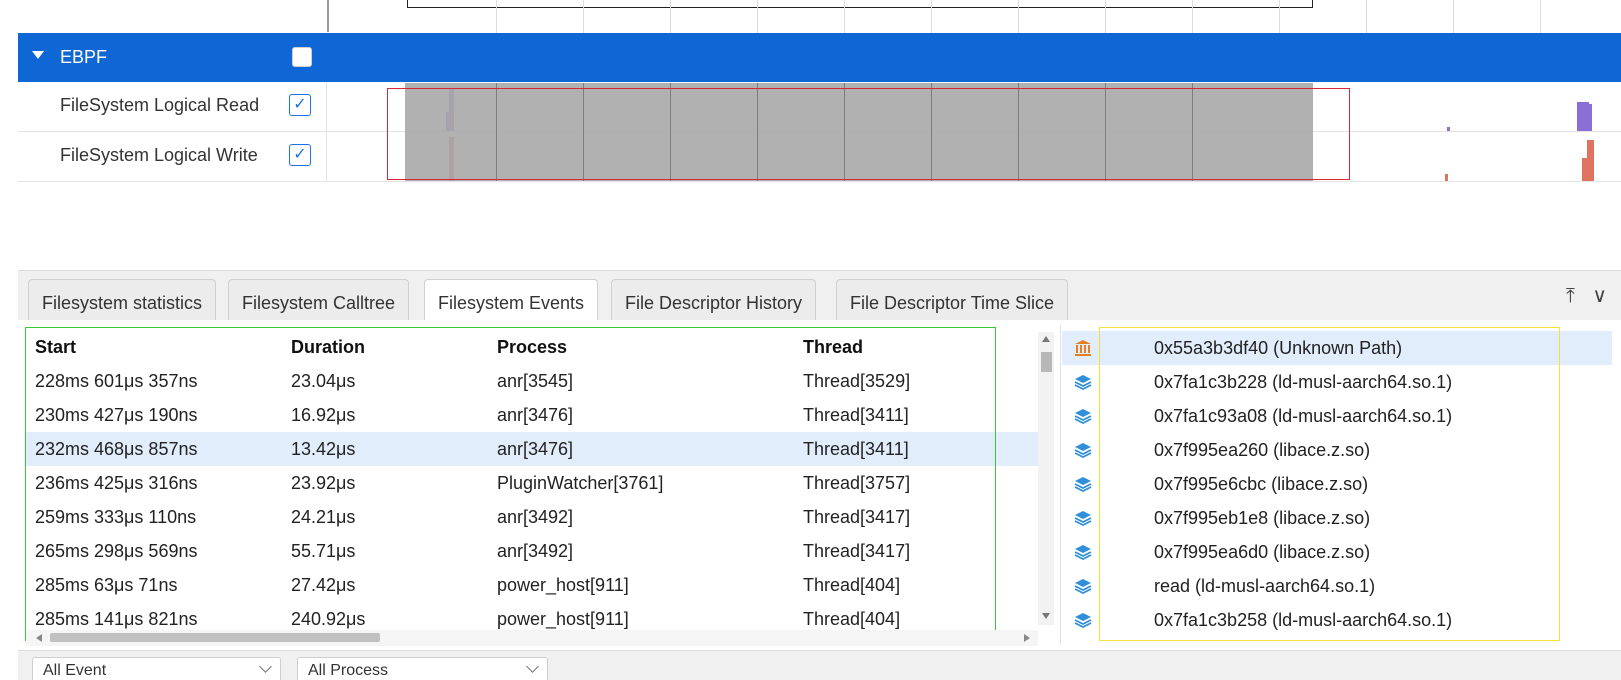 This screenshot has height=680, width=1621. I want to click on chevron-down-icon: ∨, so click(1599, 296).